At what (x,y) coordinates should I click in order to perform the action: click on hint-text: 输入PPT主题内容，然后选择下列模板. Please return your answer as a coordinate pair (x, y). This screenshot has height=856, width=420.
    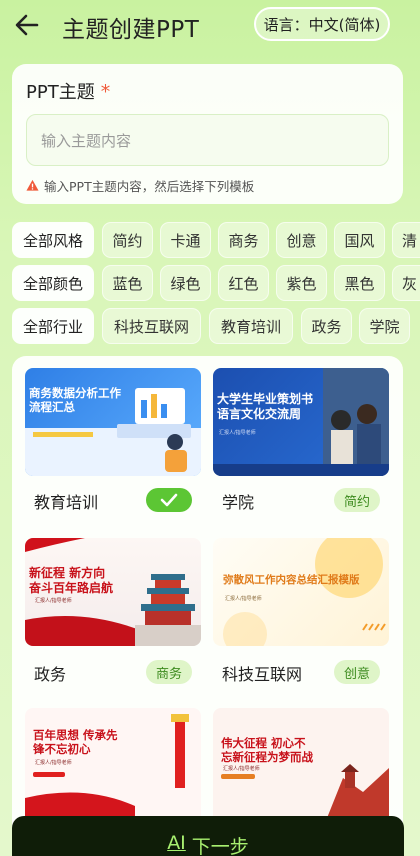
    Looking at the image, I should click on (149, 186).